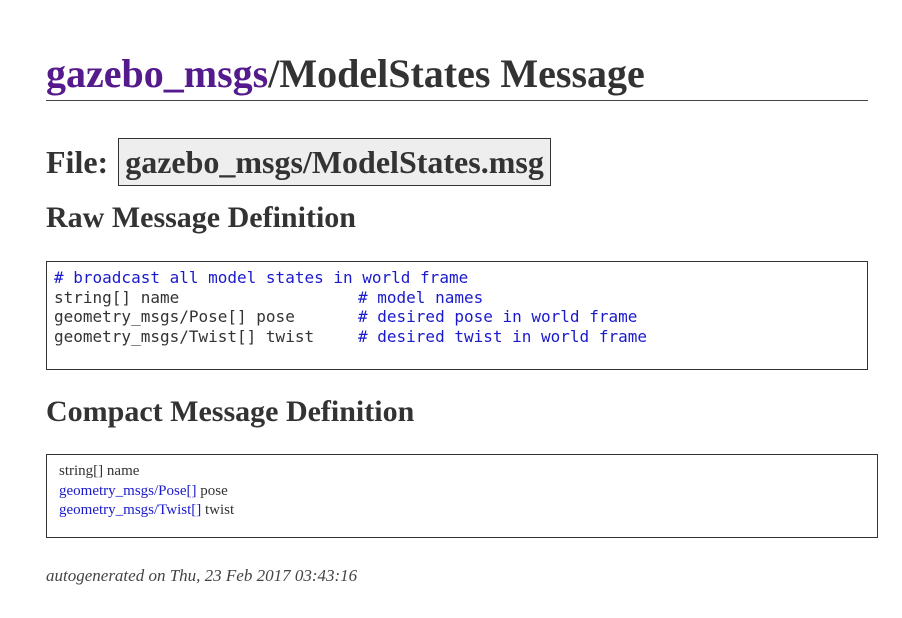  What do you see at coordinates (498, 316) in the screenshot?
I see `raw-comment: # desired pose in world frame` at bounding box center [498, 316].